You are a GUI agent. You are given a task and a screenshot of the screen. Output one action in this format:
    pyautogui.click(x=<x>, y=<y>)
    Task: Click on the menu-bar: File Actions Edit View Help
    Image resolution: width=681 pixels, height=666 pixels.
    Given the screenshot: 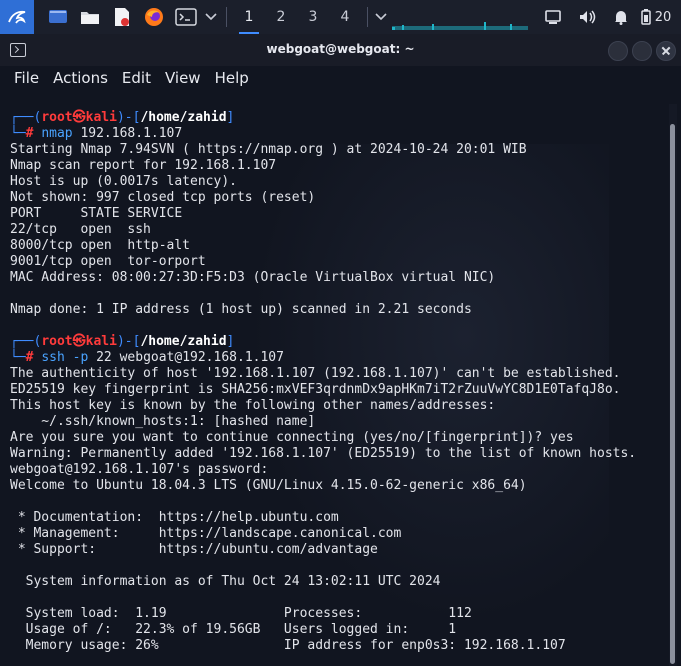 What is the action you would take?
    pyautogui.click(x=340, y=78)
    